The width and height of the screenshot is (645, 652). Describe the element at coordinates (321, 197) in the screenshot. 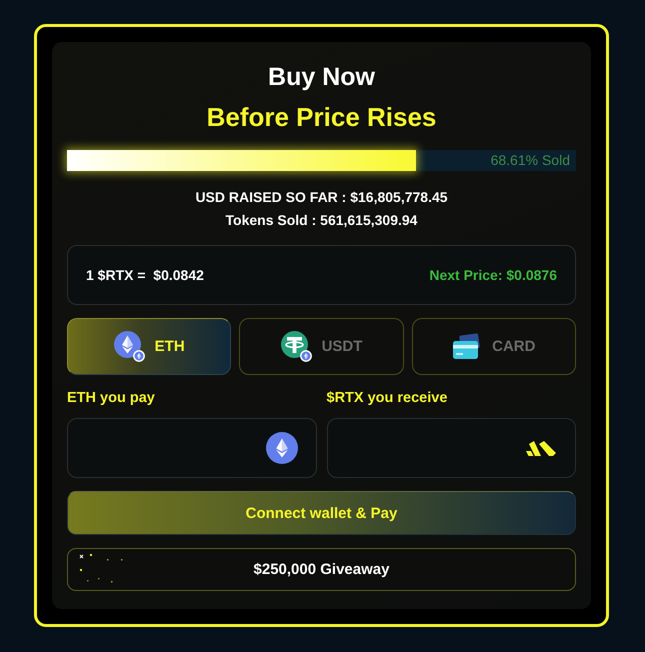

I see `stat-text: USD RAISED SO FAR : $16,805,778.45` at that location.